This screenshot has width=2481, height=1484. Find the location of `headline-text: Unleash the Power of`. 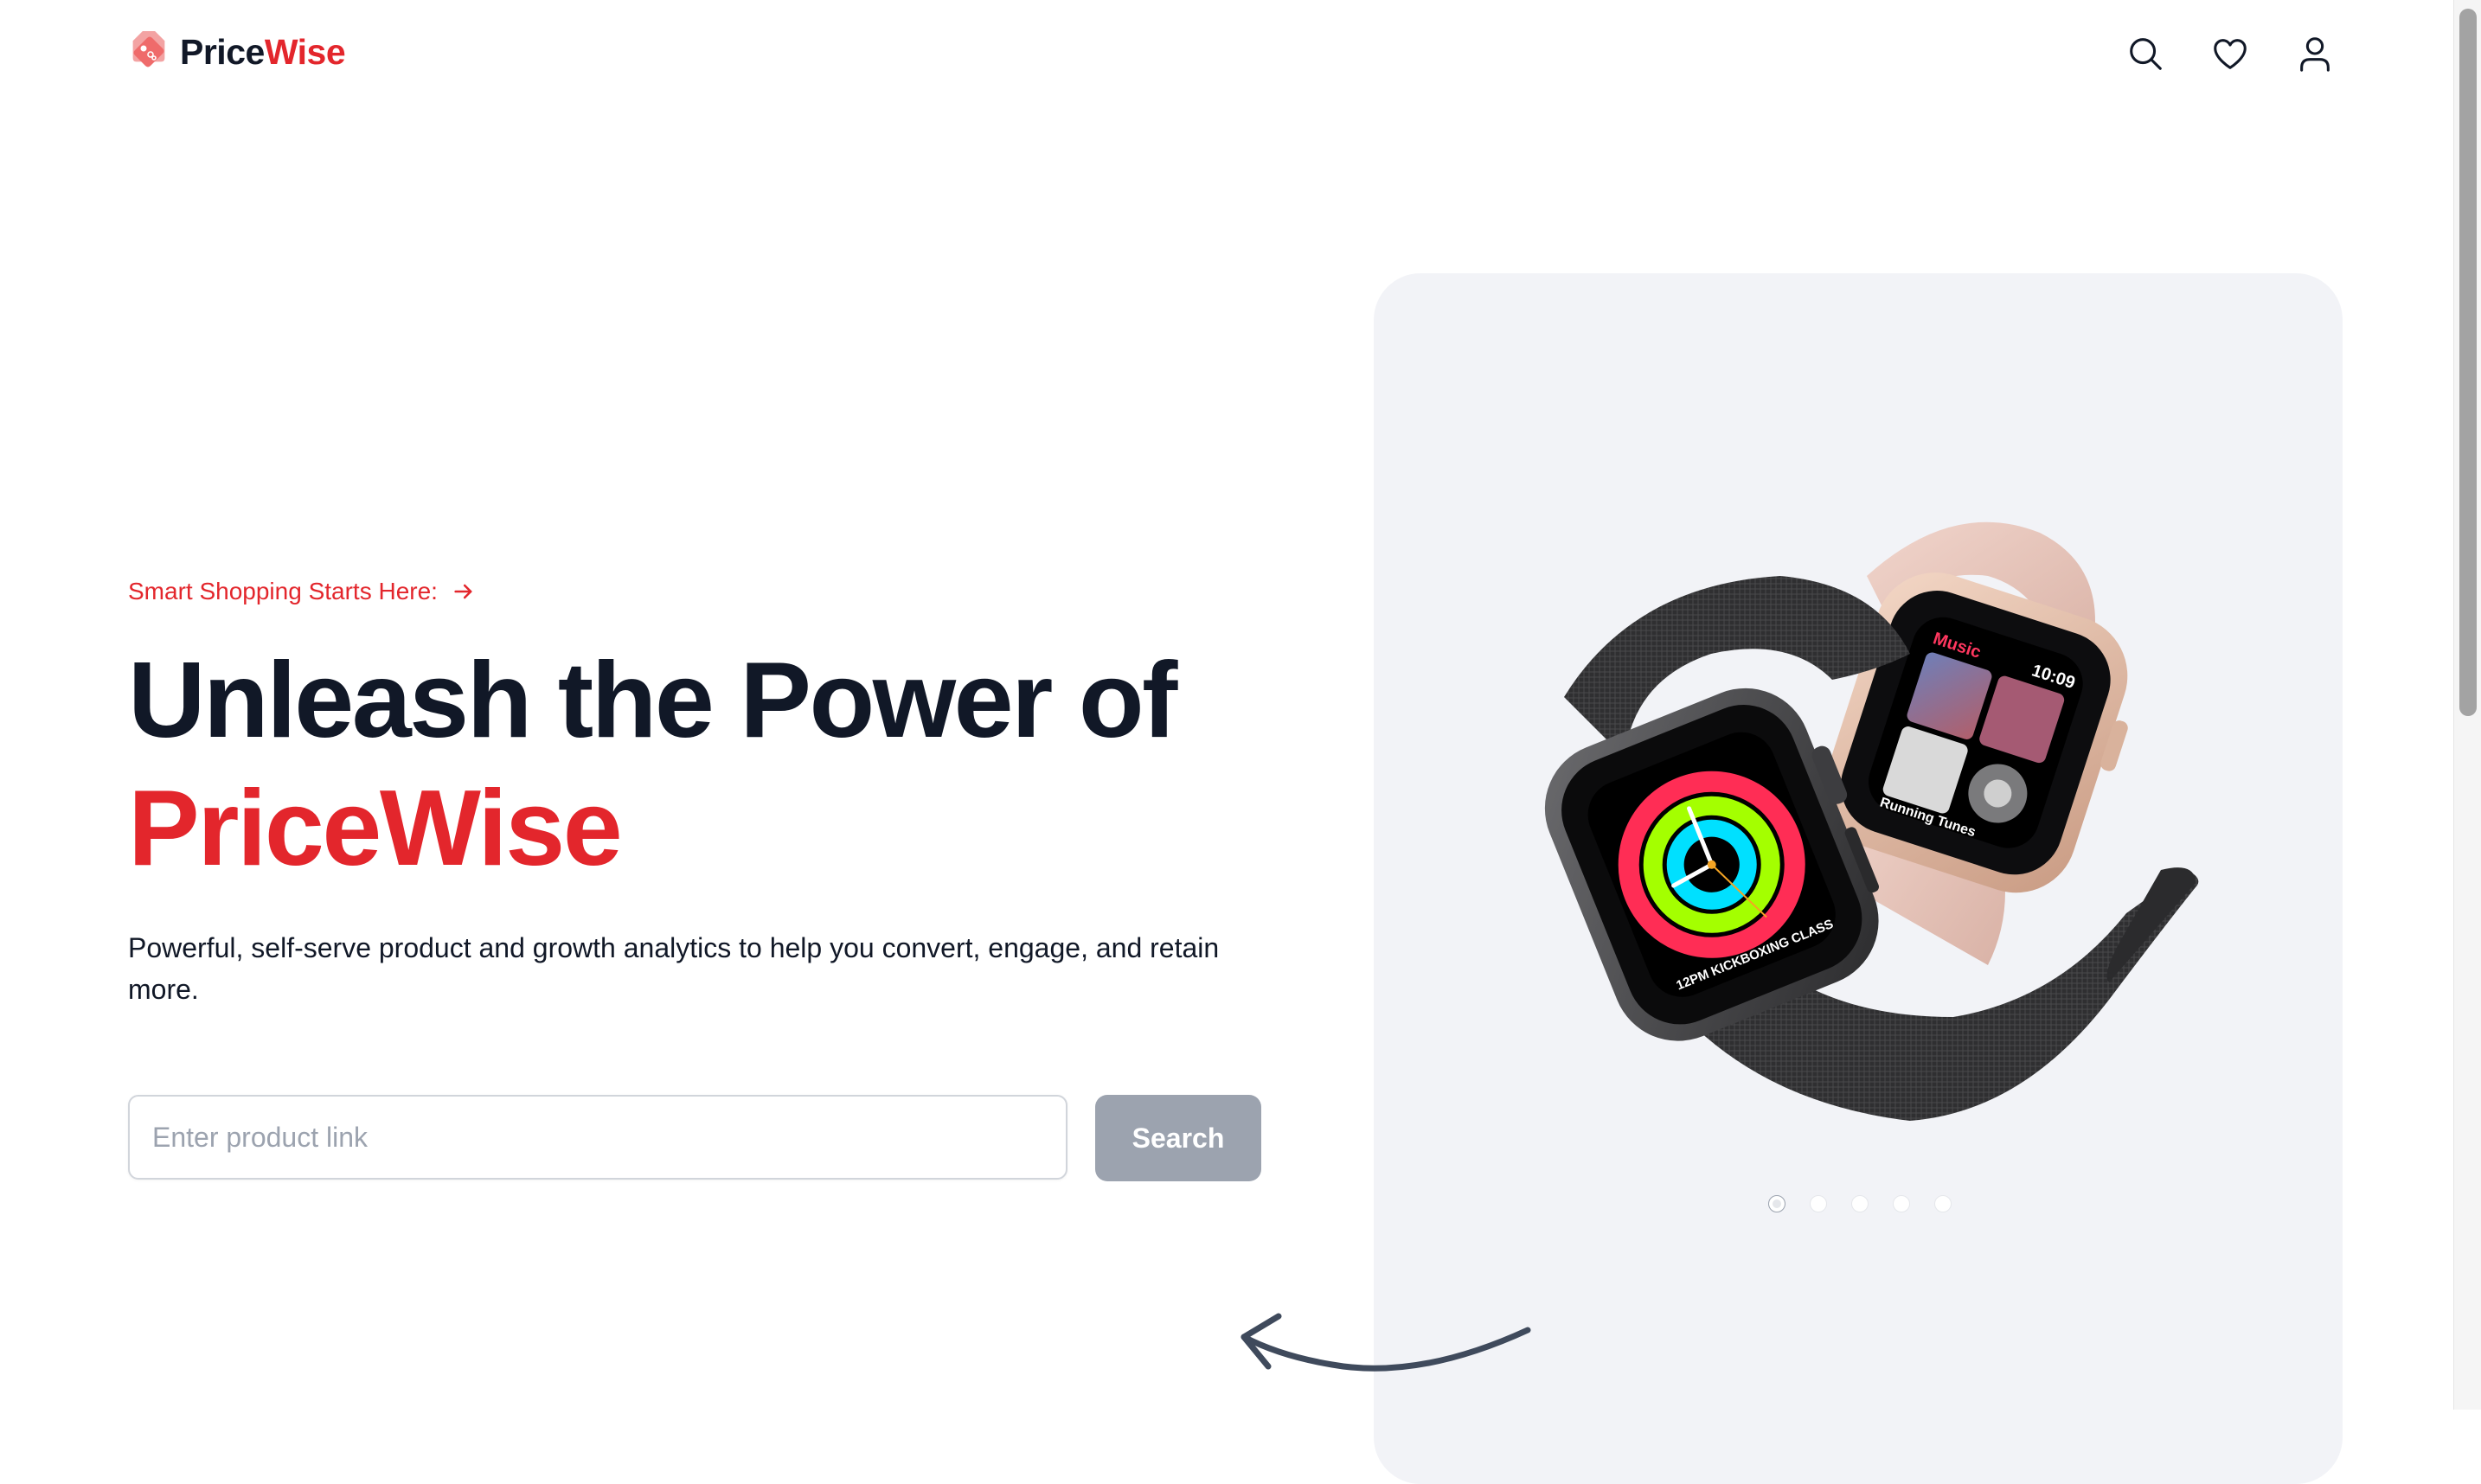

headline-text: Unleash the Power of is located at coordinates (653, 700).